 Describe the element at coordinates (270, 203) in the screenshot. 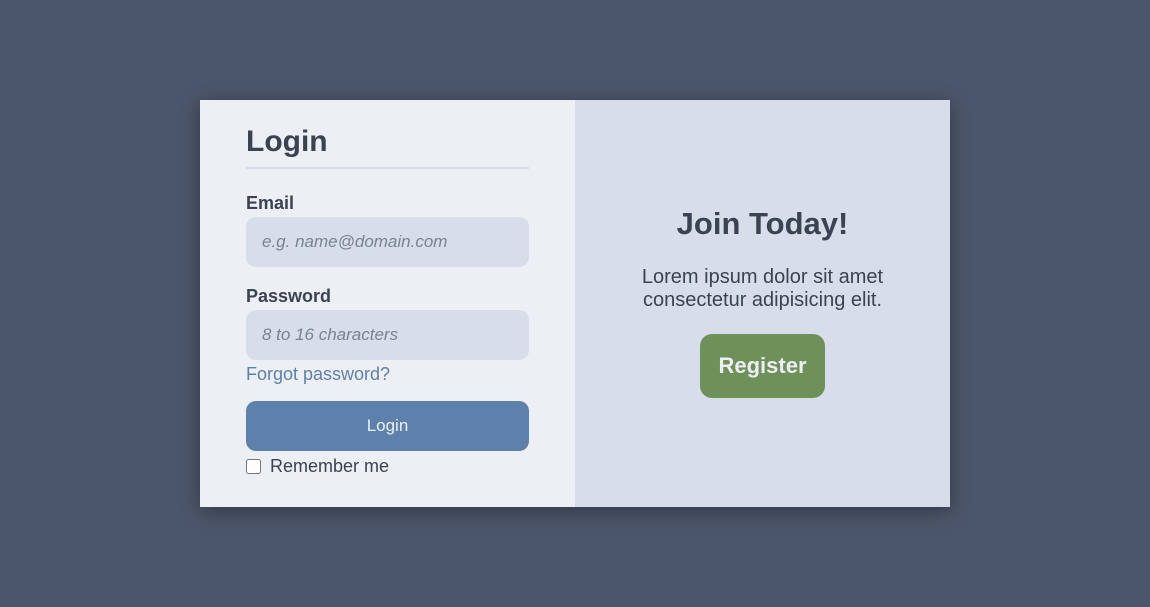

I see `email-label: Email` at that location.